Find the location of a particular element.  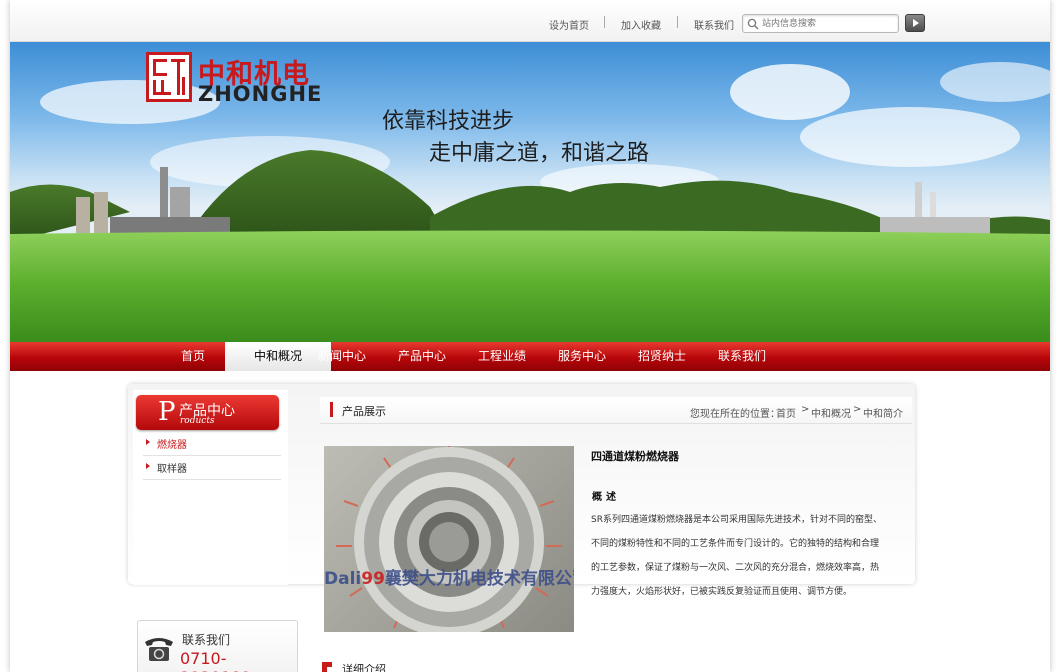

sidebar-title-en: roducts is located at coordinates (197, 421).